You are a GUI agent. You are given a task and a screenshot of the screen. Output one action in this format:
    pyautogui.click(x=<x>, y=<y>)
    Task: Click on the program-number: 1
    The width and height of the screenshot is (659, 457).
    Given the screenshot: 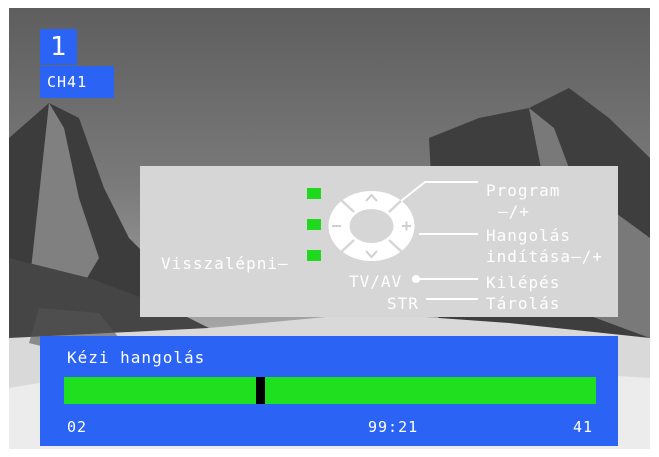 What is the action you would take?
    pyautogui.click(x=58, y=47)
    